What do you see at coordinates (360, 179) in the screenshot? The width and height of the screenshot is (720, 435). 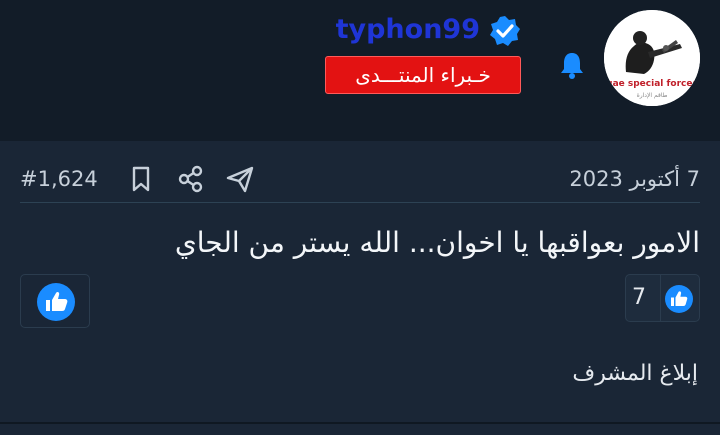 I see `post-meta-row: #1,624 7 أكتوبر 2023` at bounding box center [360, 179].